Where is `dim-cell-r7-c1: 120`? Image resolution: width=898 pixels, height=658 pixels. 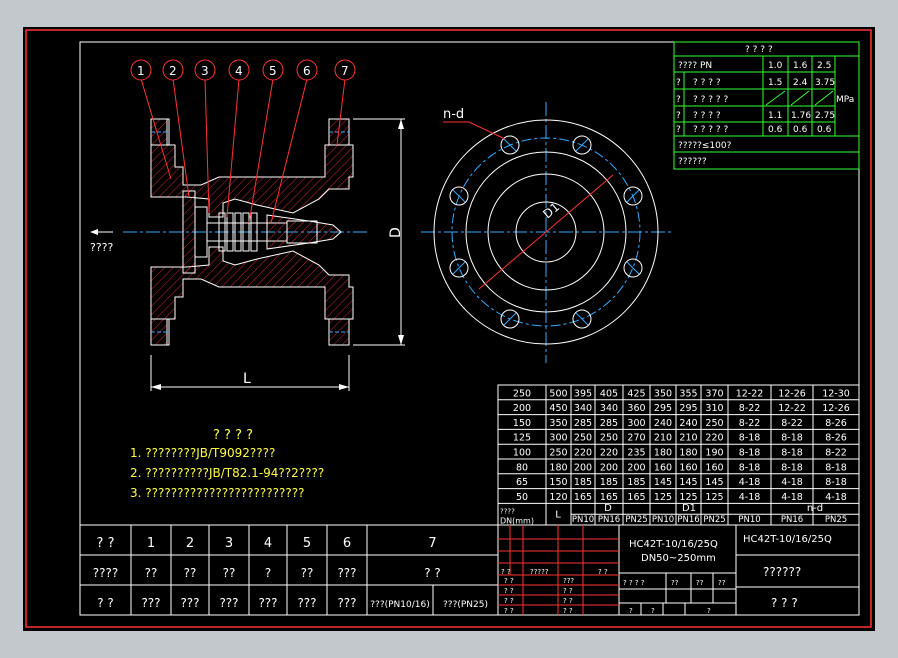
dim-cell-r7-c1: 120 is located at coordinates (558, 497).